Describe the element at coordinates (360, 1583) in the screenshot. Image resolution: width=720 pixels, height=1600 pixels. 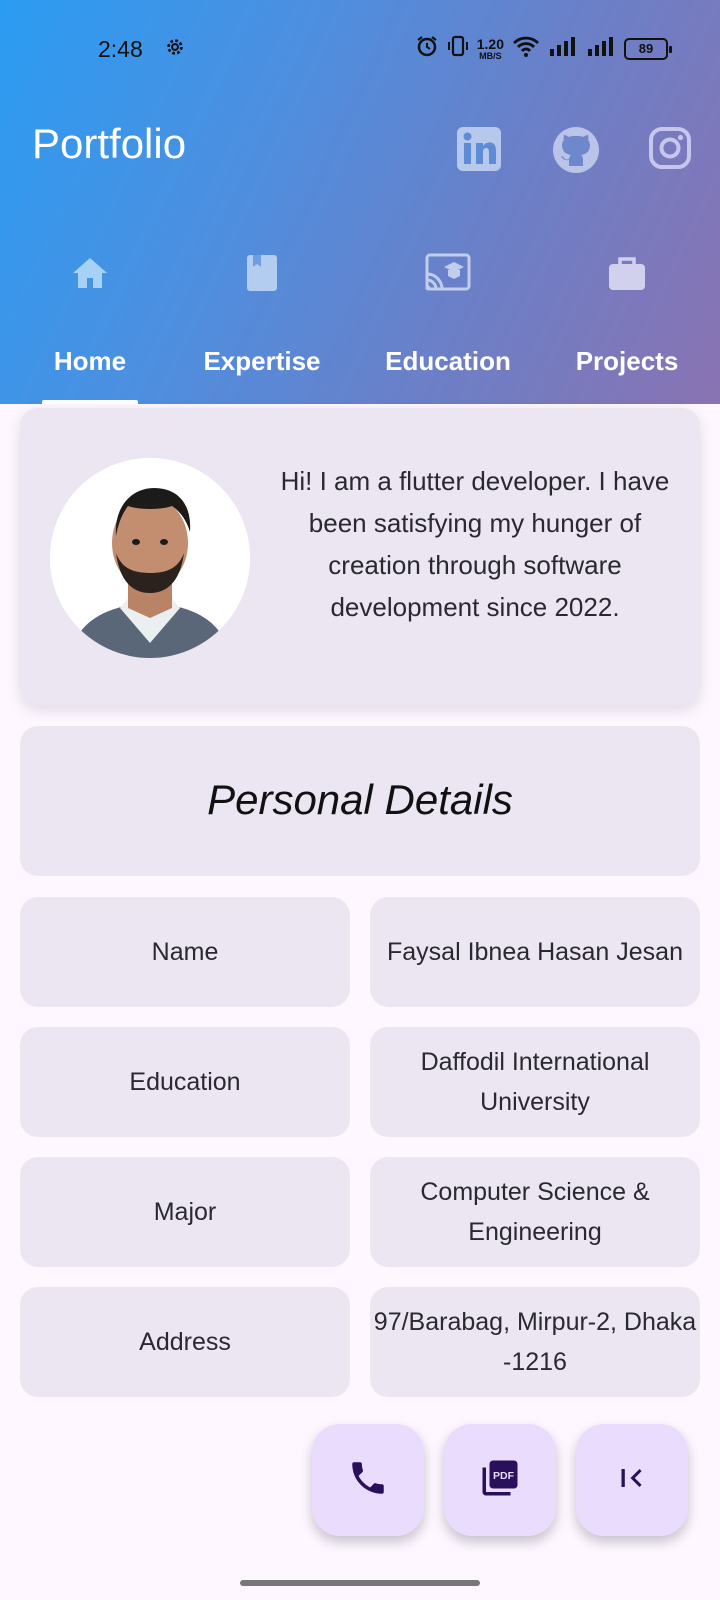
I see `gesture-home-bar` at that location.